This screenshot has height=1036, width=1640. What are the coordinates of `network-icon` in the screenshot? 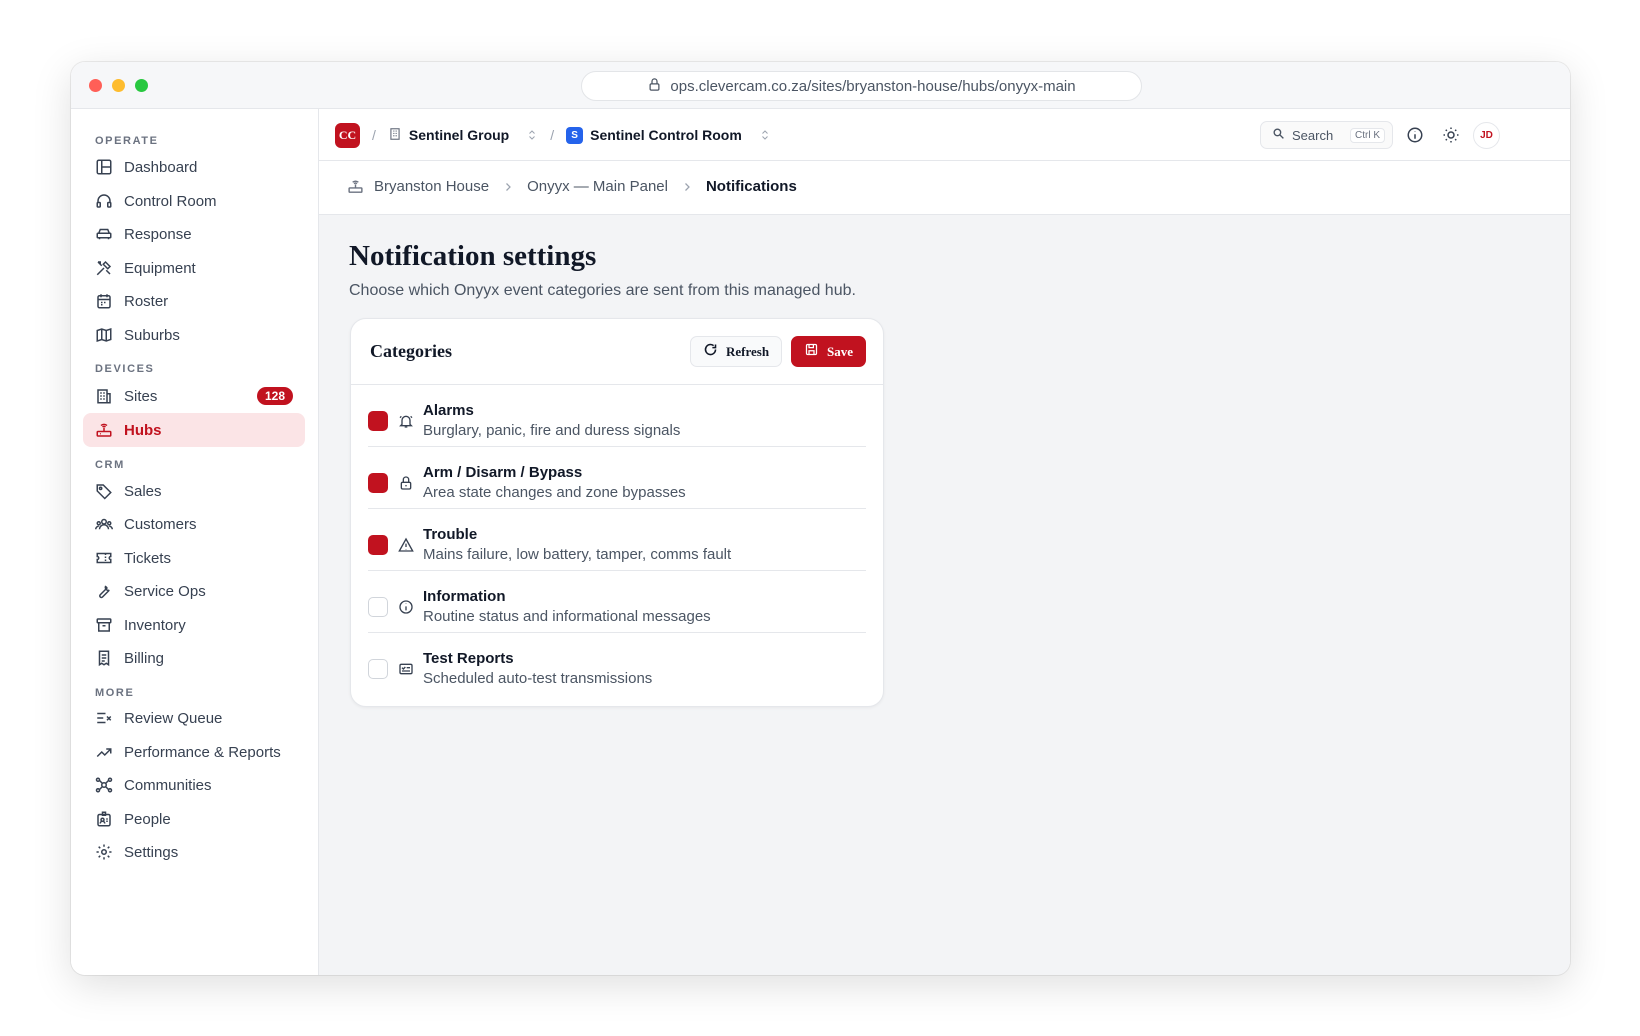 It's located at (104, 785).